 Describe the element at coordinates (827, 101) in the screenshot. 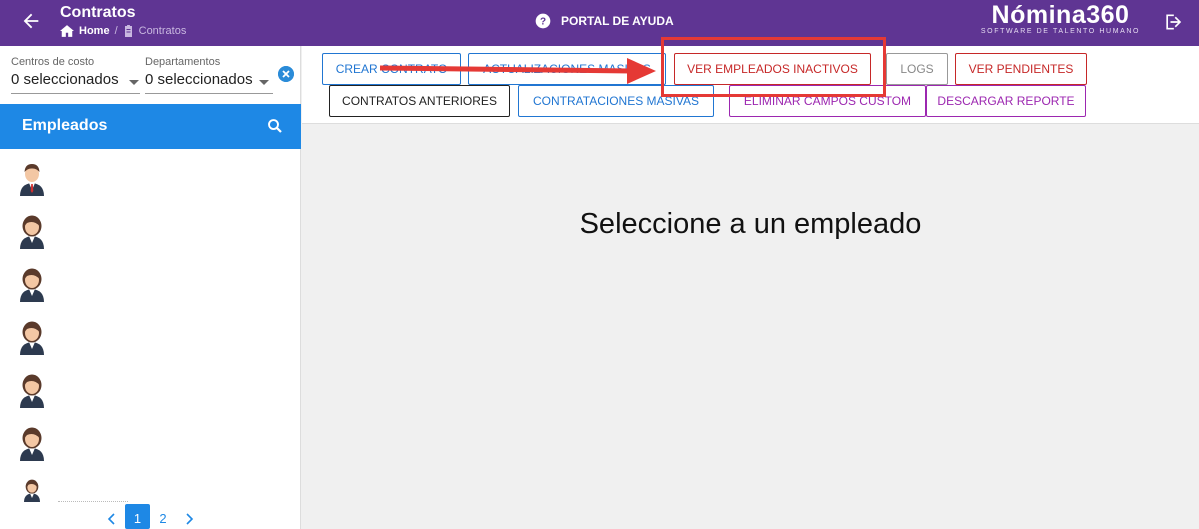

I see `delete-custom-fields-button: ELIMINAR CAMPOS CUSTOM` at that location.